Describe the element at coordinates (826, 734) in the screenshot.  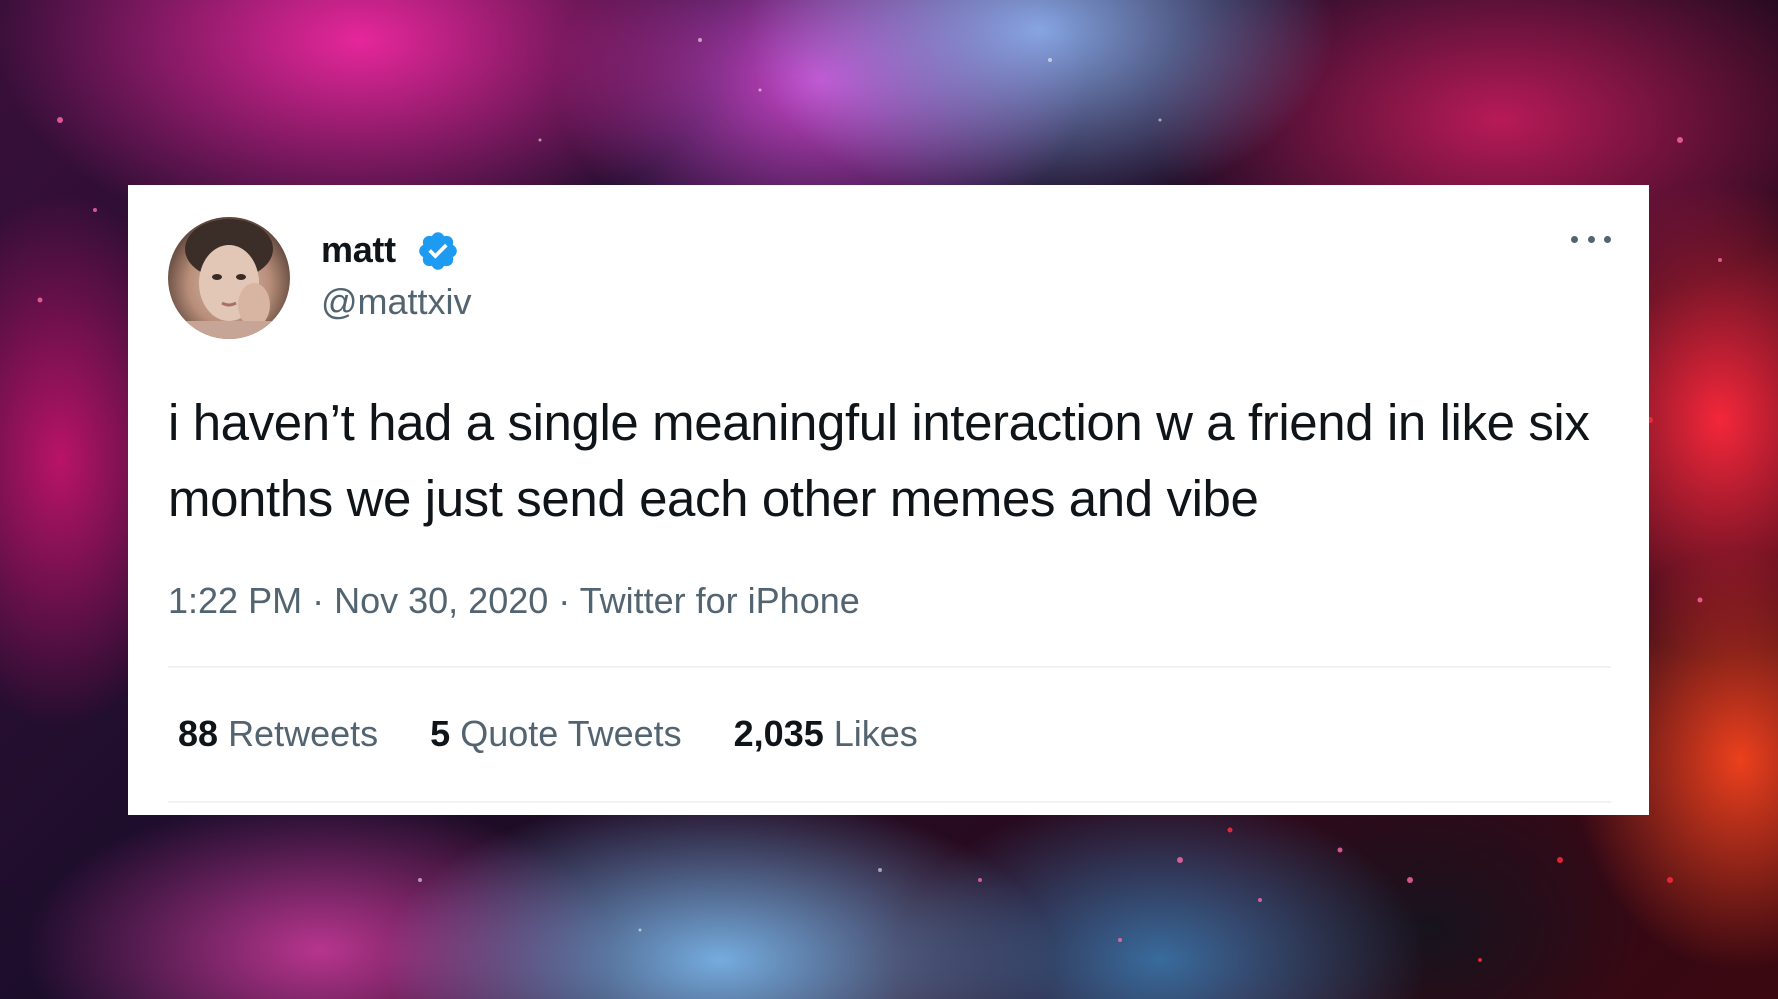
I see `likes-stat: 2,035 Likes` at that location.